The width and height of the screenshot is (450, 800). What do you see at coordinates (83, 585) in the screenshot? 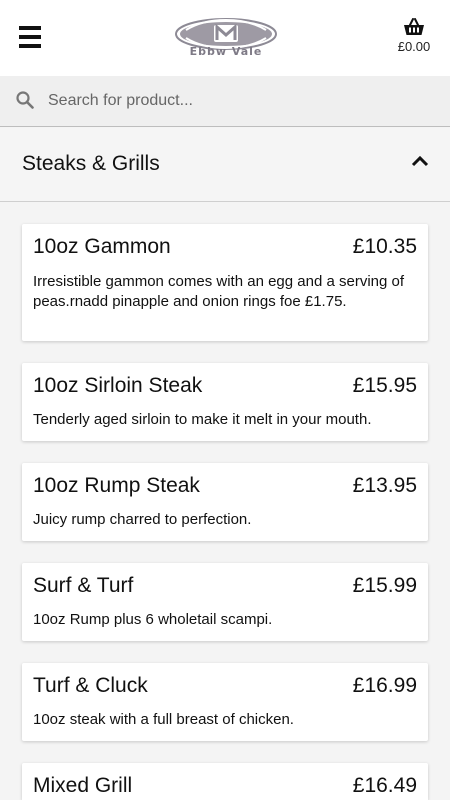
I see `product-name: Surf & Turf` at bounding box center [83, 585].